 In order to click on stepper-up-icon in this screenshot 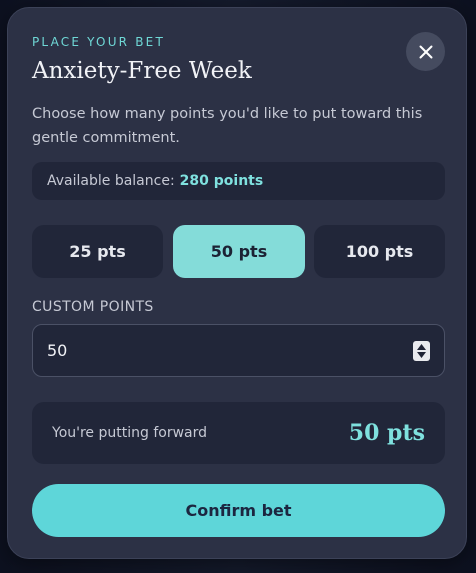, I will do `click(421, 346)`.